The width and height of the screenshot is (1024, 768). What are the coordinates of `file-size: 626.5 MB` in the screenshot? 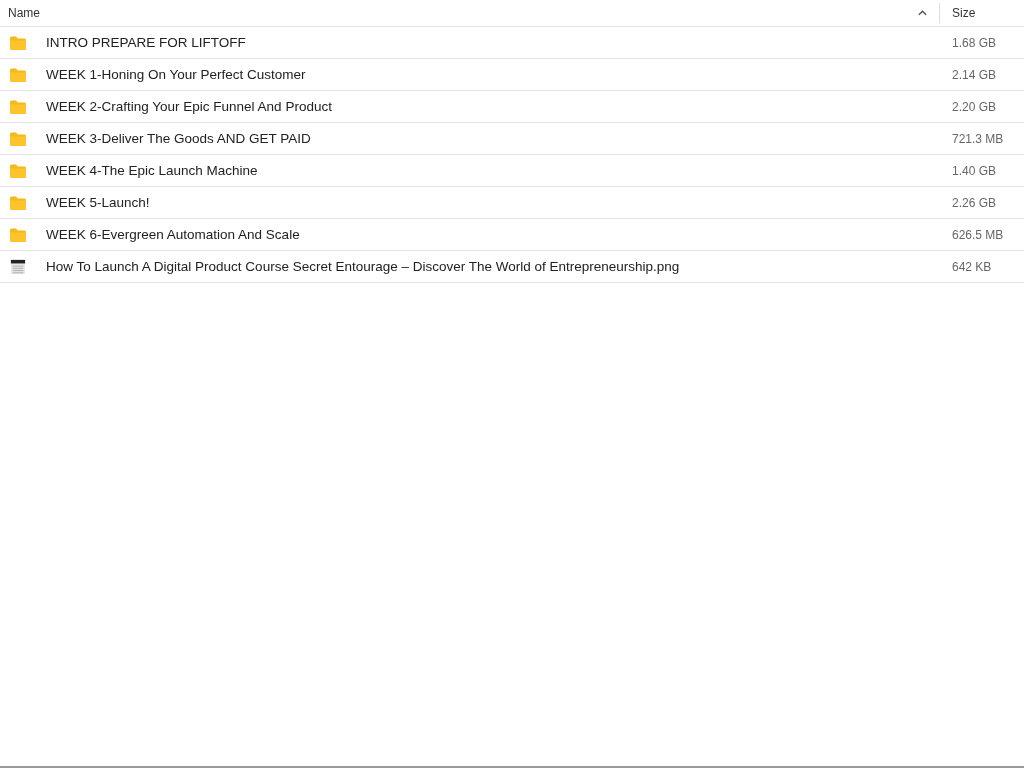 It's located at (978, 234).